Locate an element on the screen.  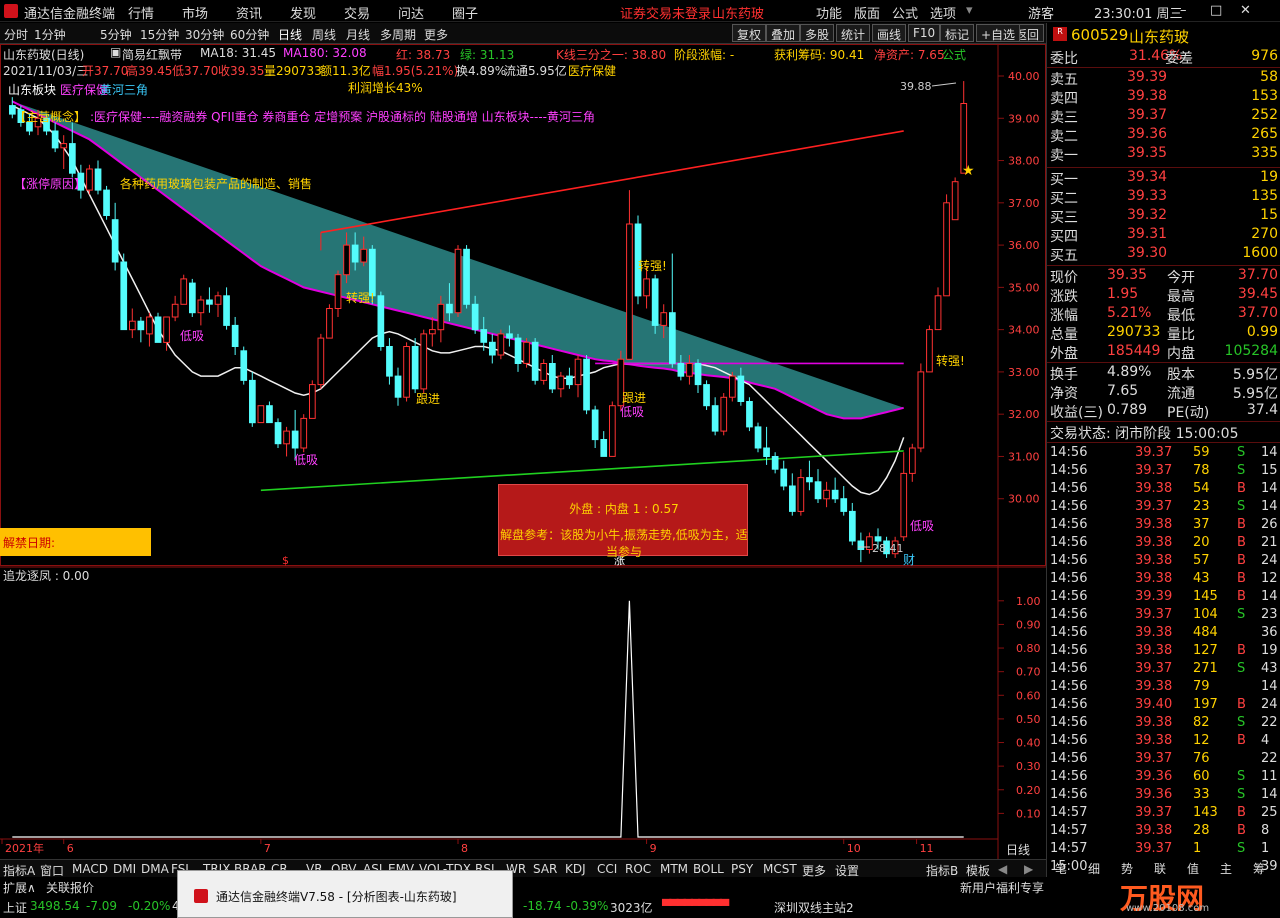
ask-row: 卖三 39.37 252 is located at coordinates (1163, 116).